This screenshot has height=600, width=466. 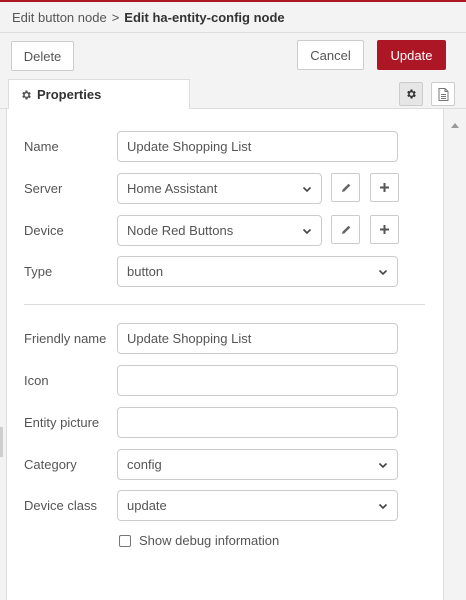 I want to click on device-class-select-value: update, so click(x=147, y=505).